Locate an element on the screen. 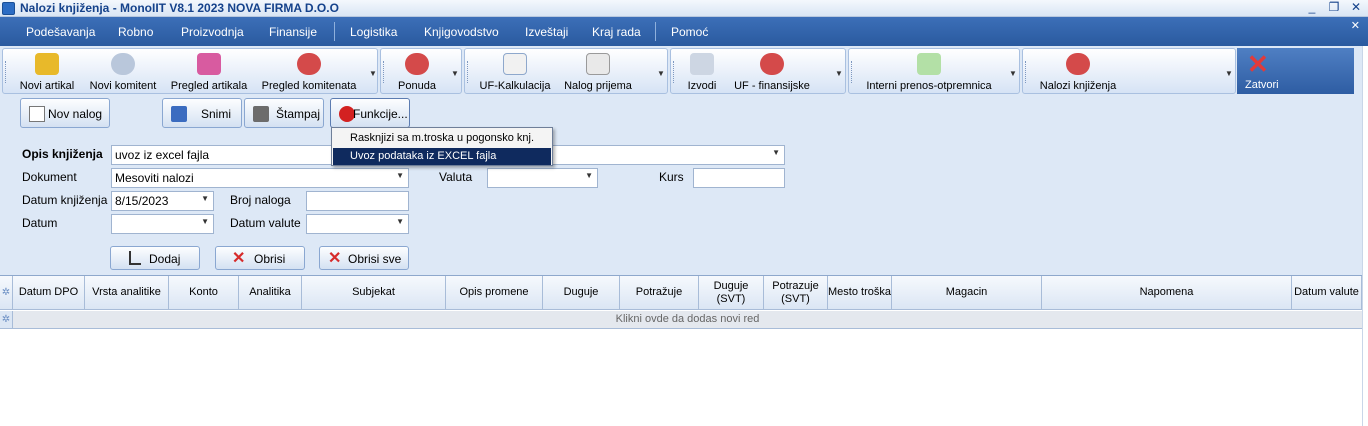  articles-icon is located at coordinates (209, 64).